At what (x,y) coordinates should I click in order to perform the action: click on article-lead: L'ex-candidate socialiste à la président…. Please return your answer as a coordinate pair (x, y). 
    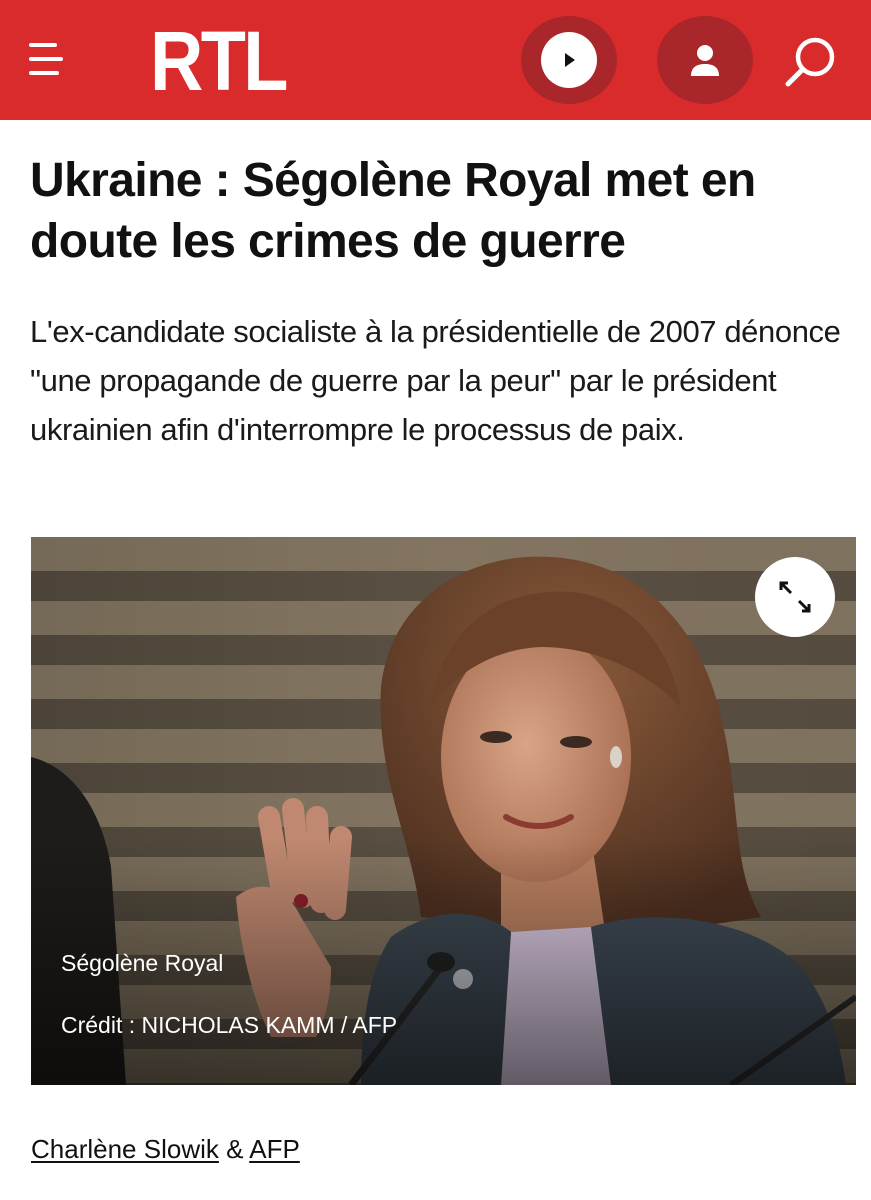
    Looking at the image, I should click on (435, 380).